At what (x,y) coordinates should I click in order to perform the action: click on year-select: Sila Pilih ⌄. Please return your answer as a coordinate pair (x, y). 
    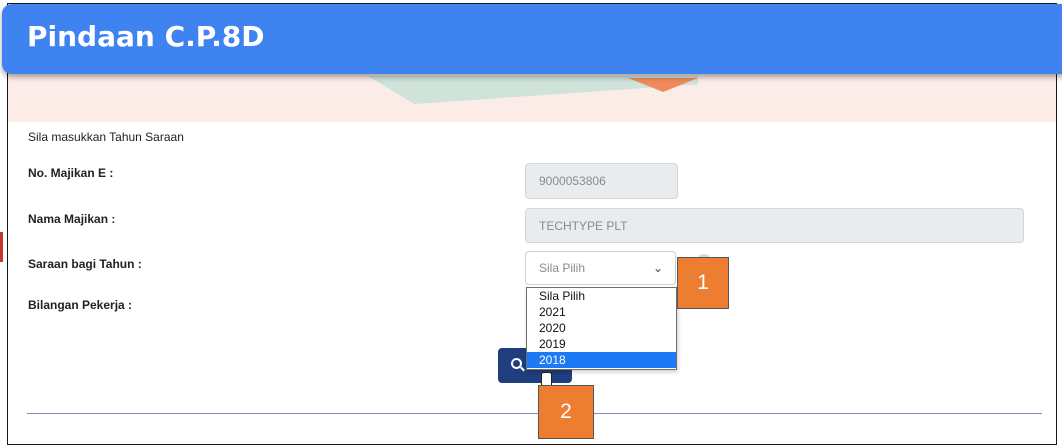
    Looking at the image, I should click on (600, 268).